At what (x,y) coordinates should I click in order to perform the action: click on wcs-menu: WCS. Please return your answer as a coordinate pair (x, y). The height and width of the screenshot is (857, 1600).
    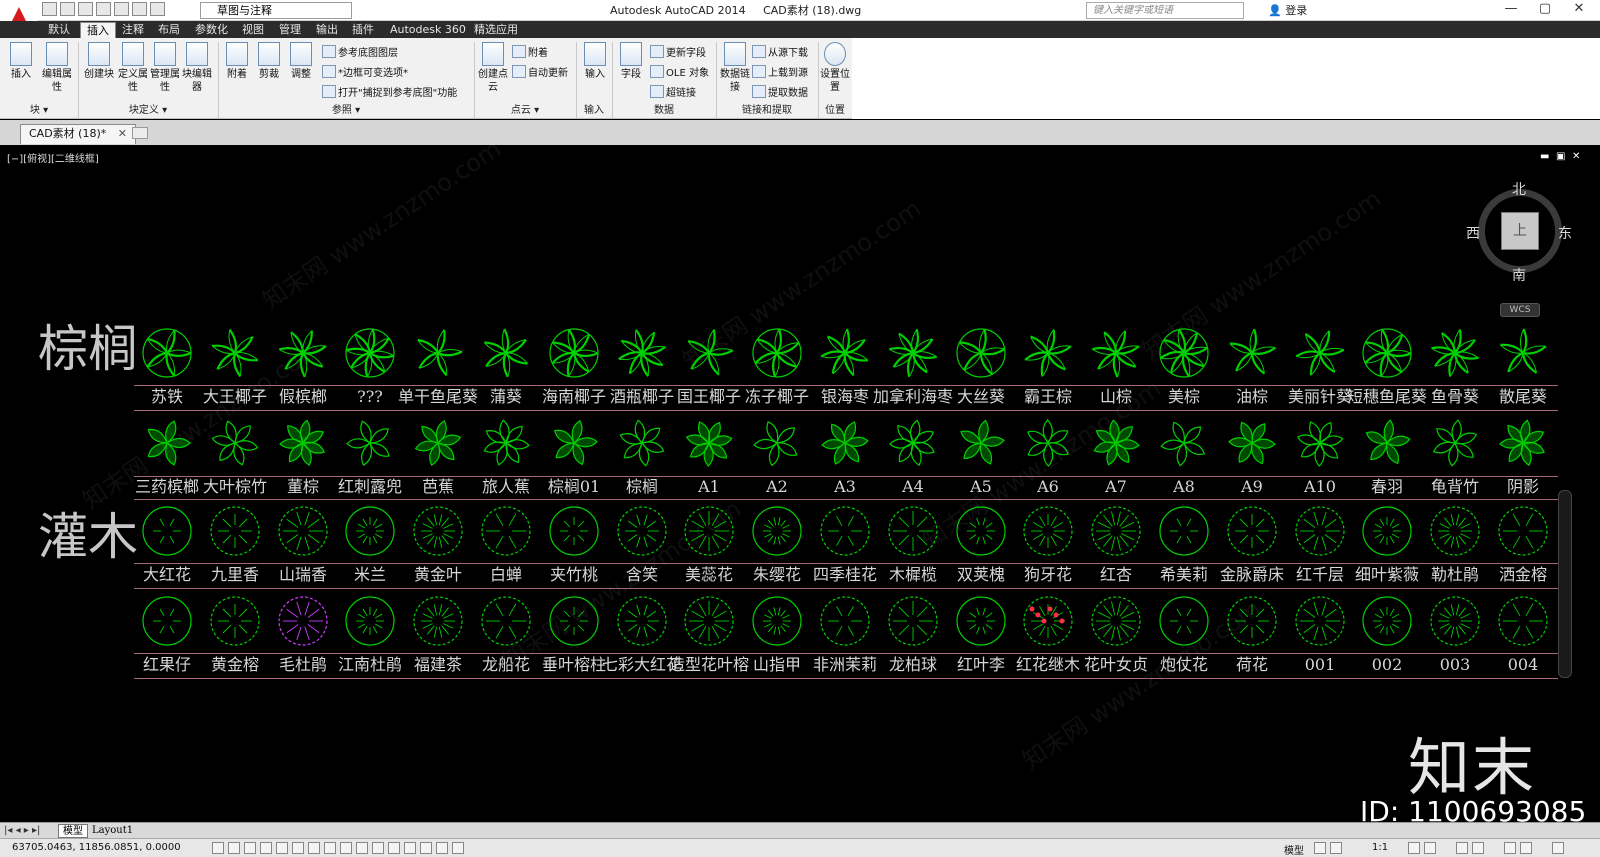
    Looking at the image, I should click on (1520, 310).